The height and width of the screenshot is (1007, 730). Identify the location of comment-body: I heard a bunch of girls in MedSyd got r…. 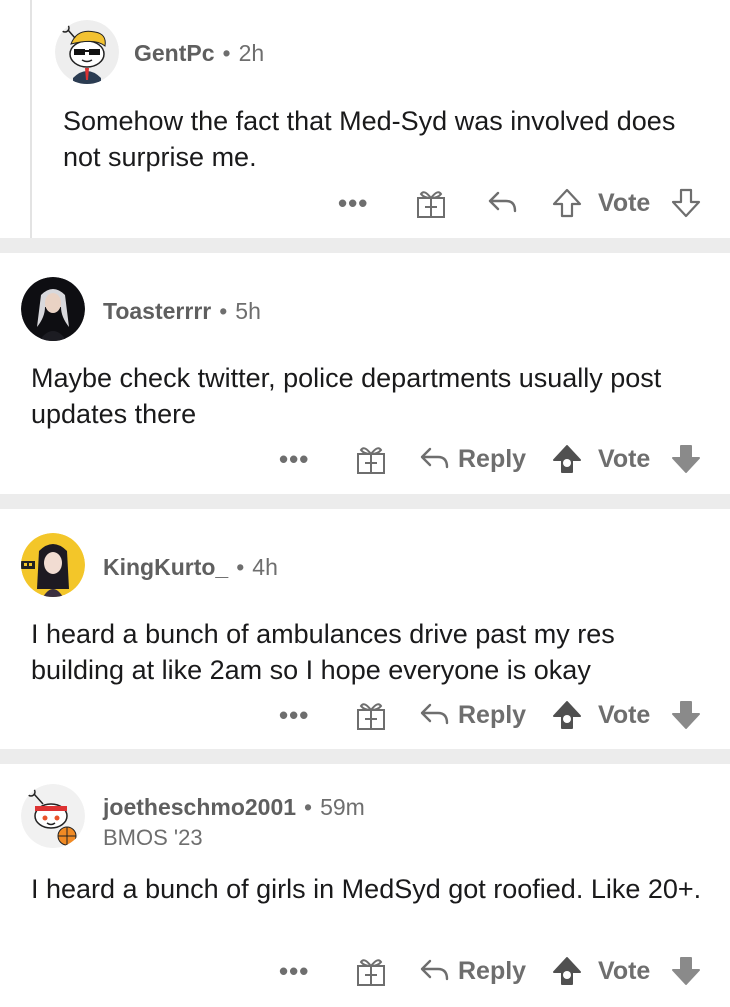
(366, 889).